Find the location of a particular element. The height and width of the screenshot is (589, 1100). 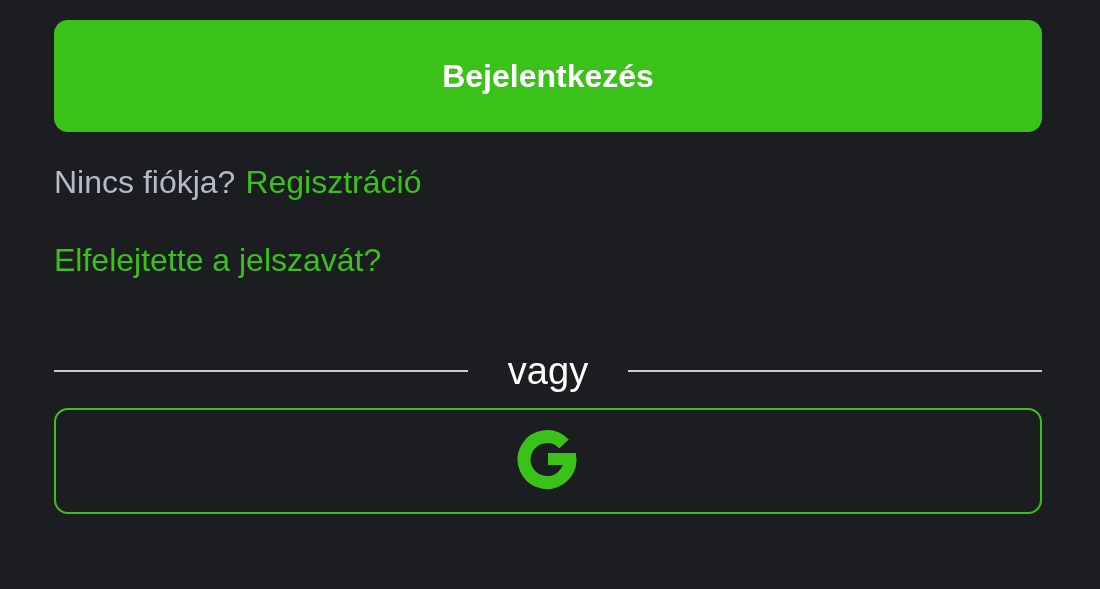

register-link: Regisztráció is located at coordinates (333, 182).